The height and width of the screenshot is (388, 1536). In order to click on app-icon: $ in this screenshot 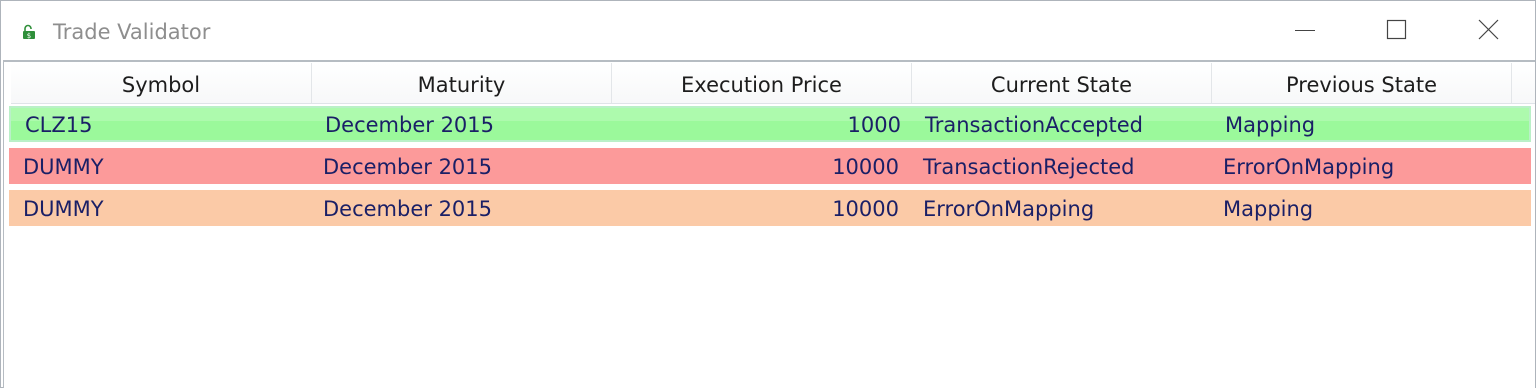, I will do `click(30, 32)`.